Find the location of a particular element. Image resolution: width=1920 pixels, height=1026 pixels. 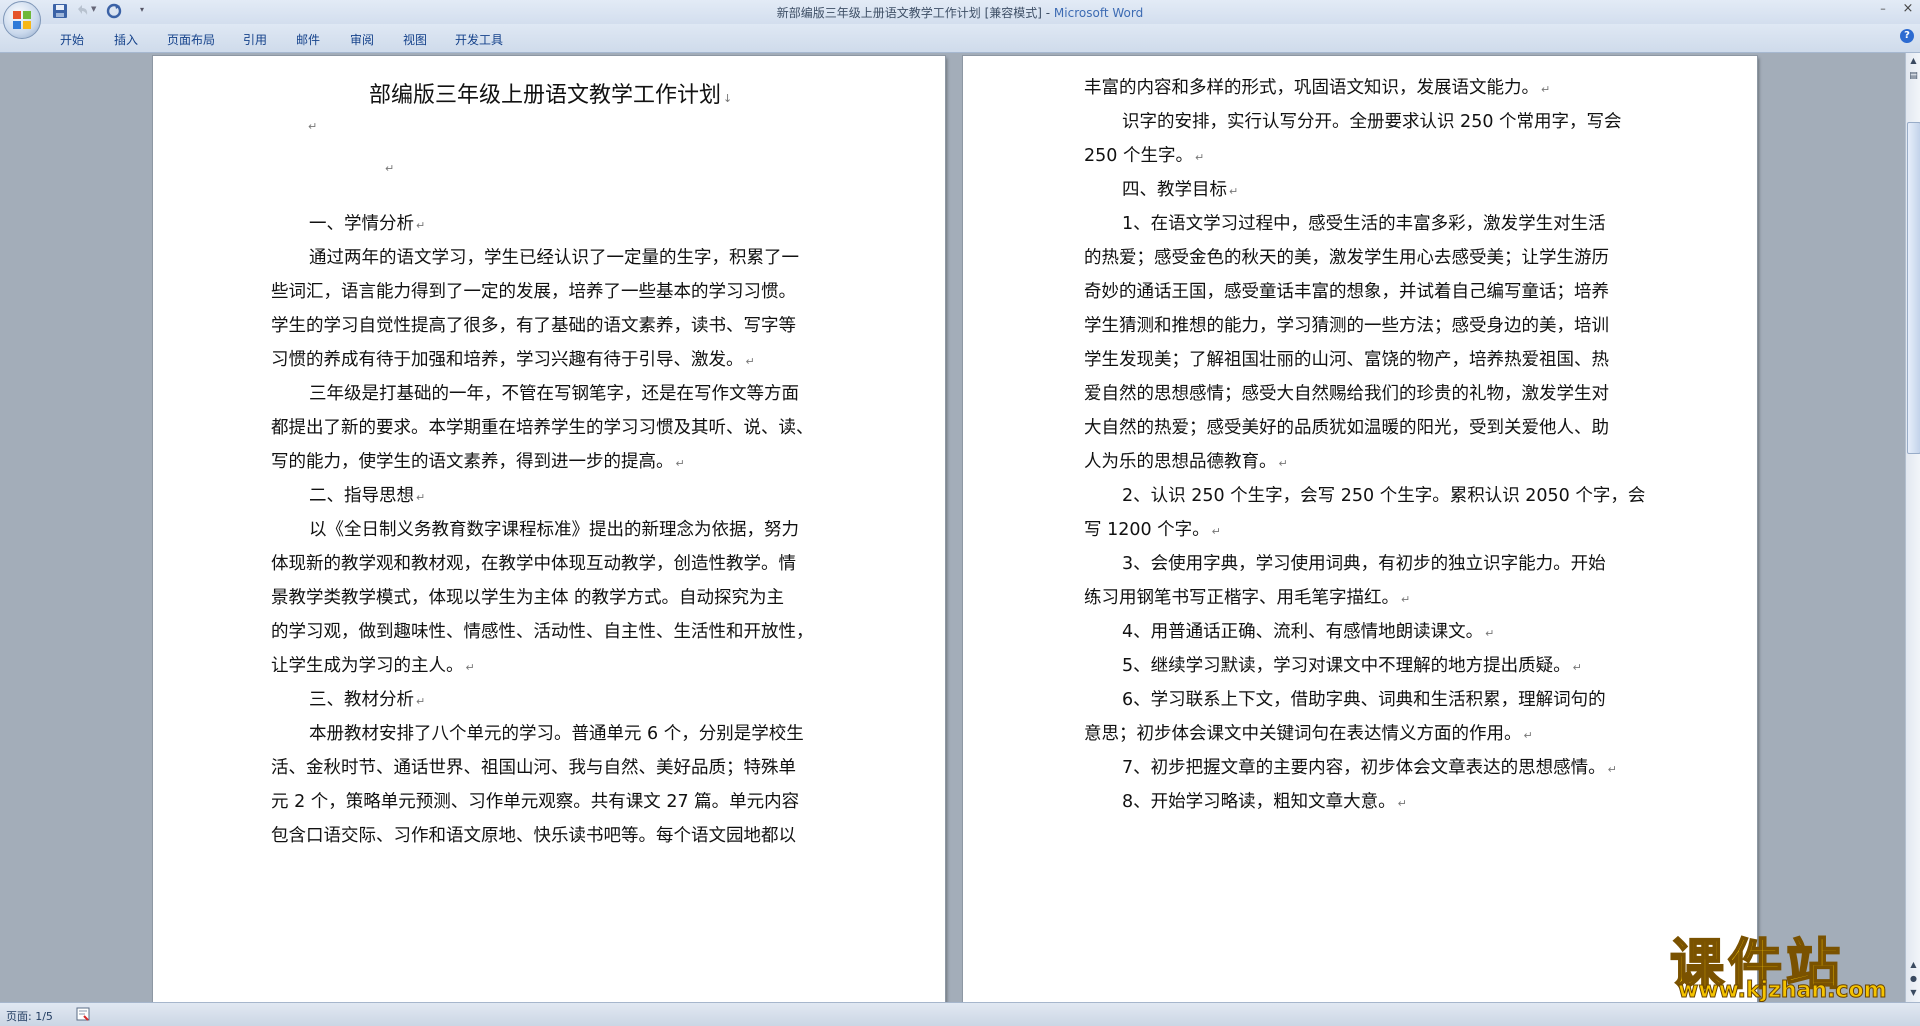

document-line: 练习用钢笔书写正楷字、用毛笔字描红。 ↵ is located at coordinates (1247, 599).